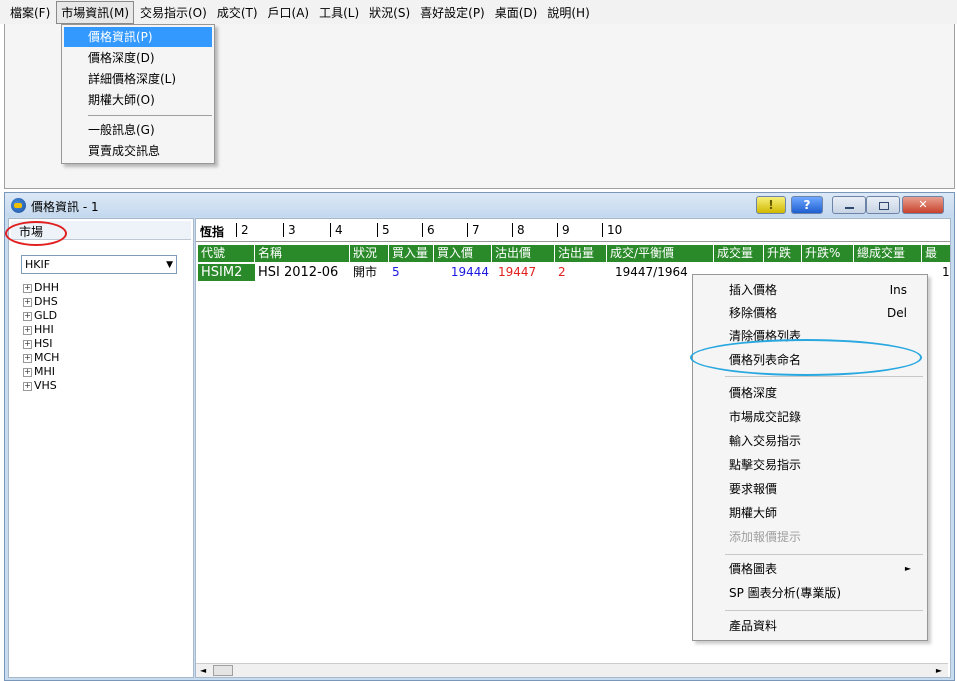 Image resolution: width=957 pixels, height=681 pixels. I want to click on blue-annotation-ellipse, so click(806, 357).